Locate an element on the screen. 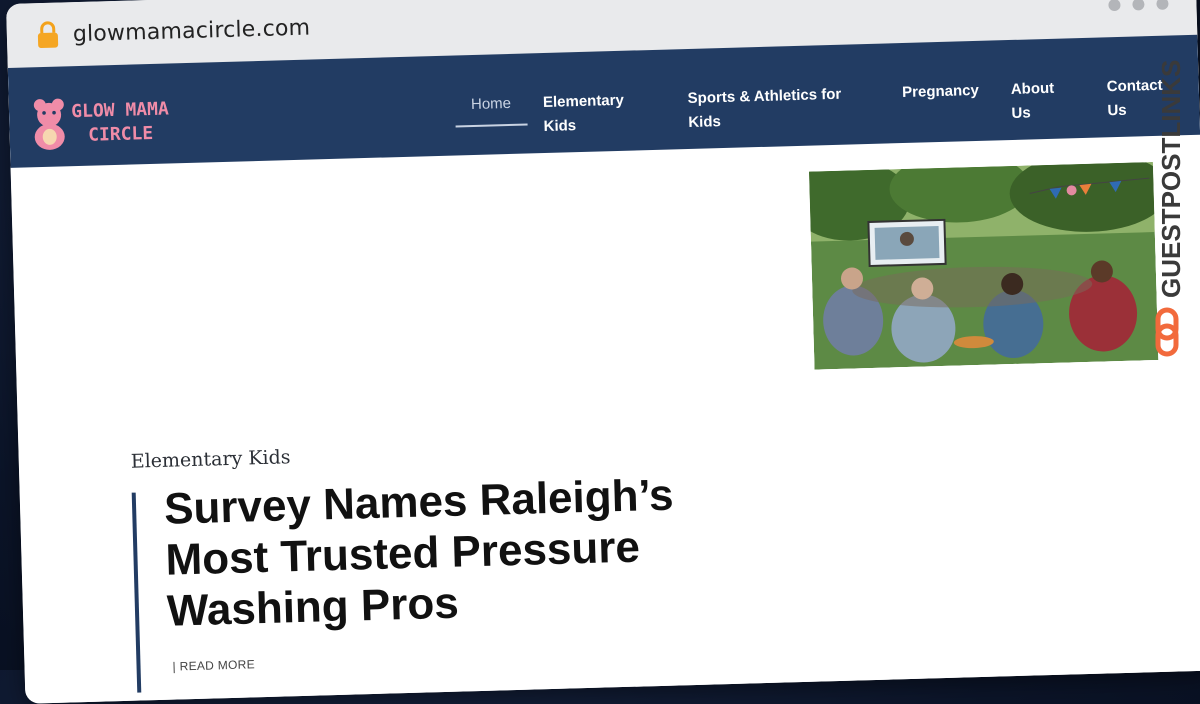 The image size is (1200, 704). site-logo: GLOW MAMA CIRCLE is located at coordinates (107, 123).